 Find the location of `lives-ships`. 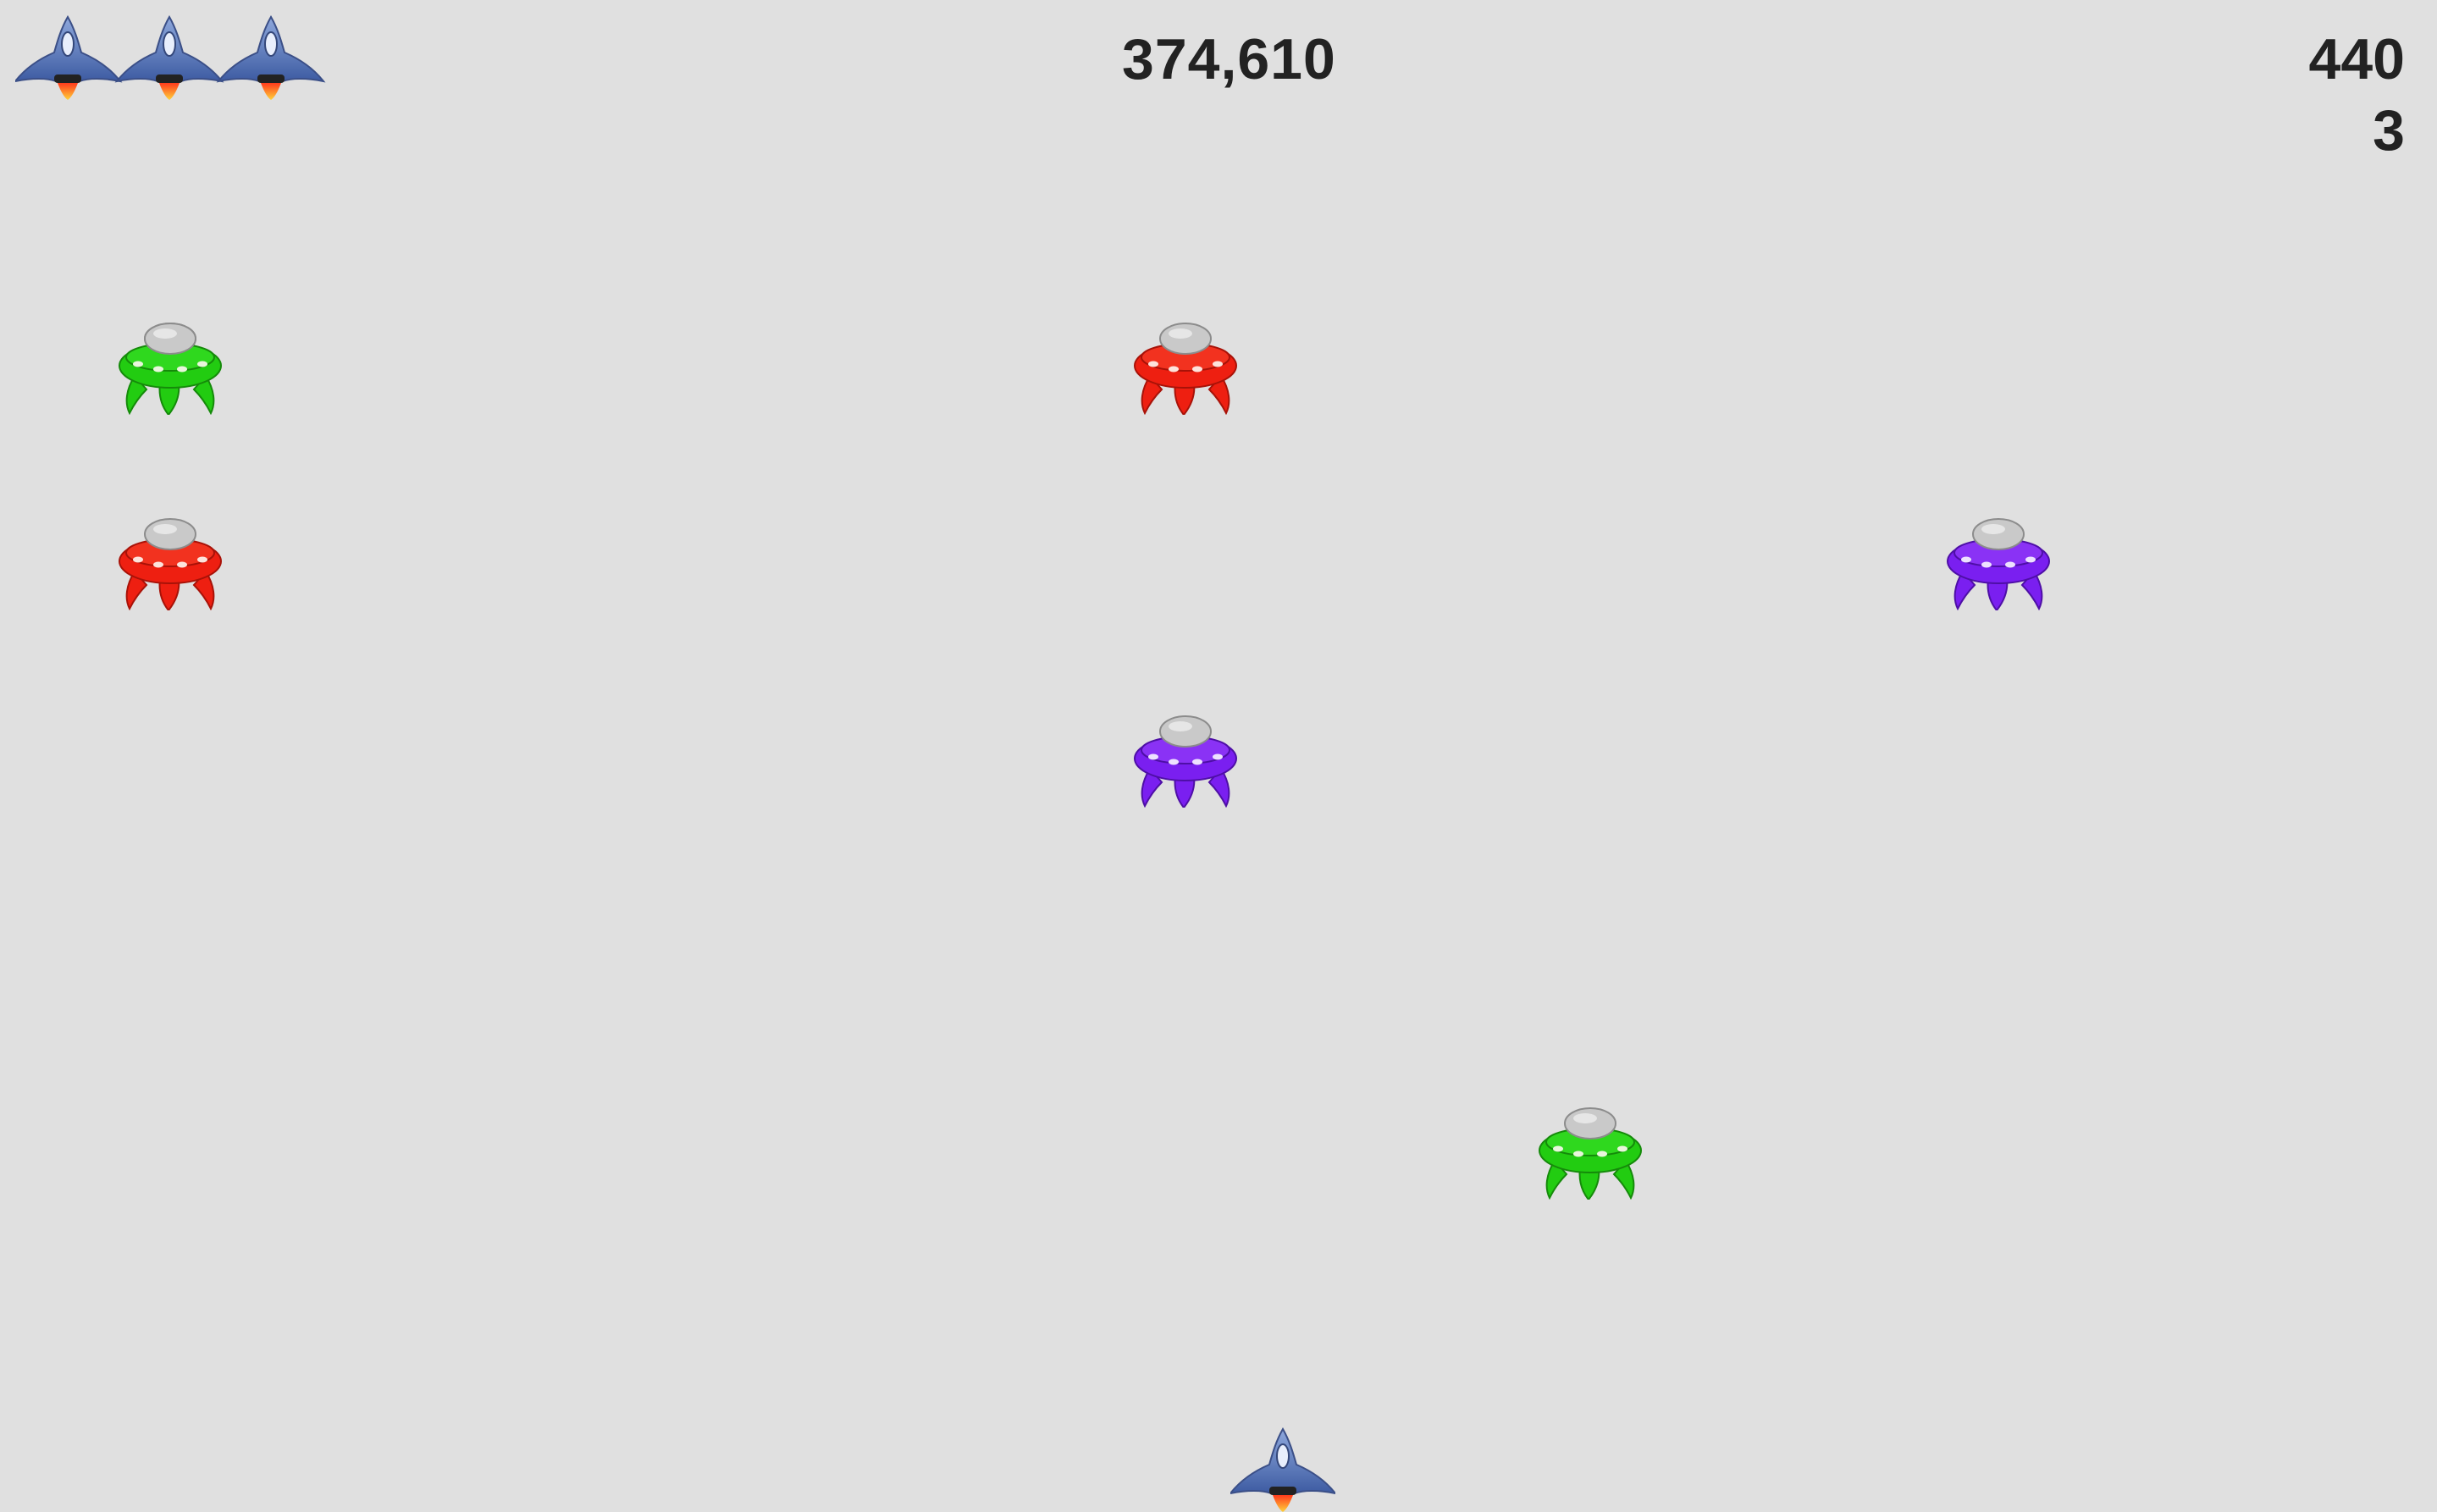

lives-ships is located at coordinates (169, 58).